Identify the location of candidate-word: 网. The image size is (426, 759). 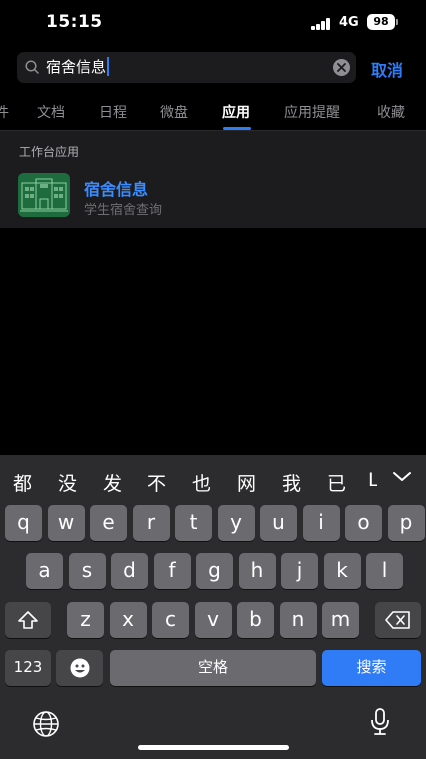
(246, 482).